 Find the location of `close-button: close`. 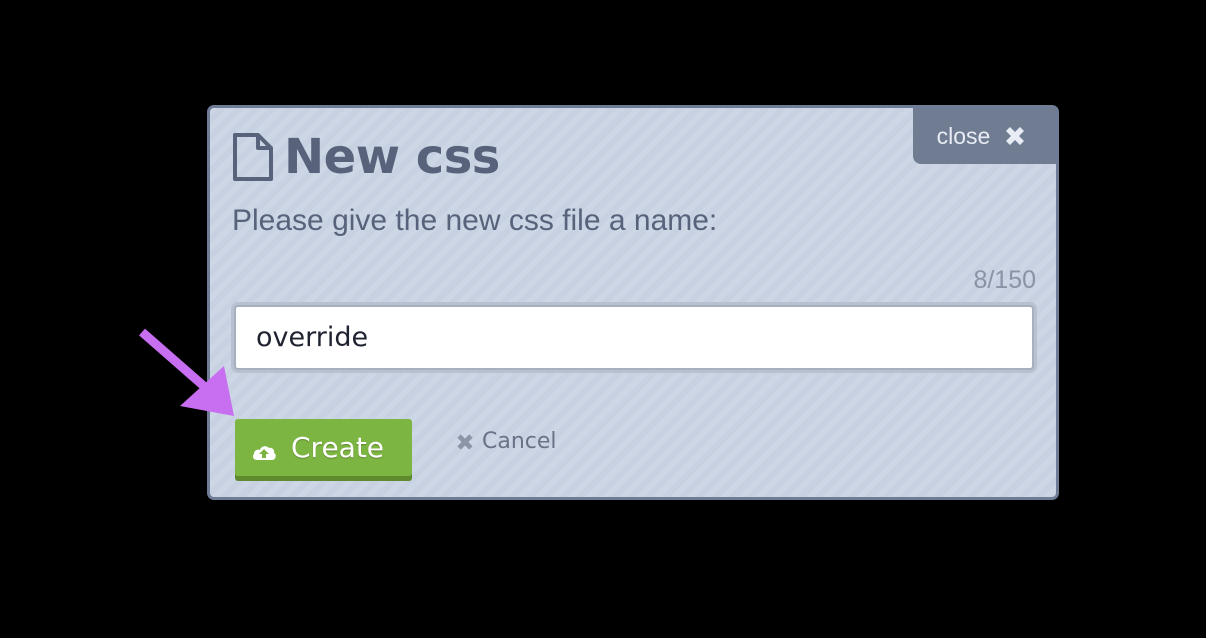

close-button: close is located at coordinates (984, 136).